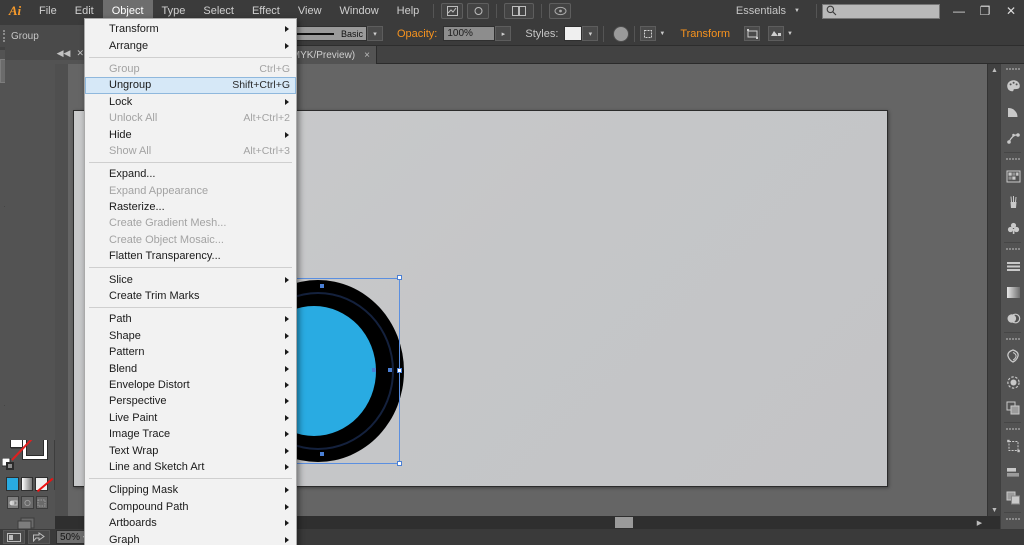  I want to click on none-button, so click(42, 484).